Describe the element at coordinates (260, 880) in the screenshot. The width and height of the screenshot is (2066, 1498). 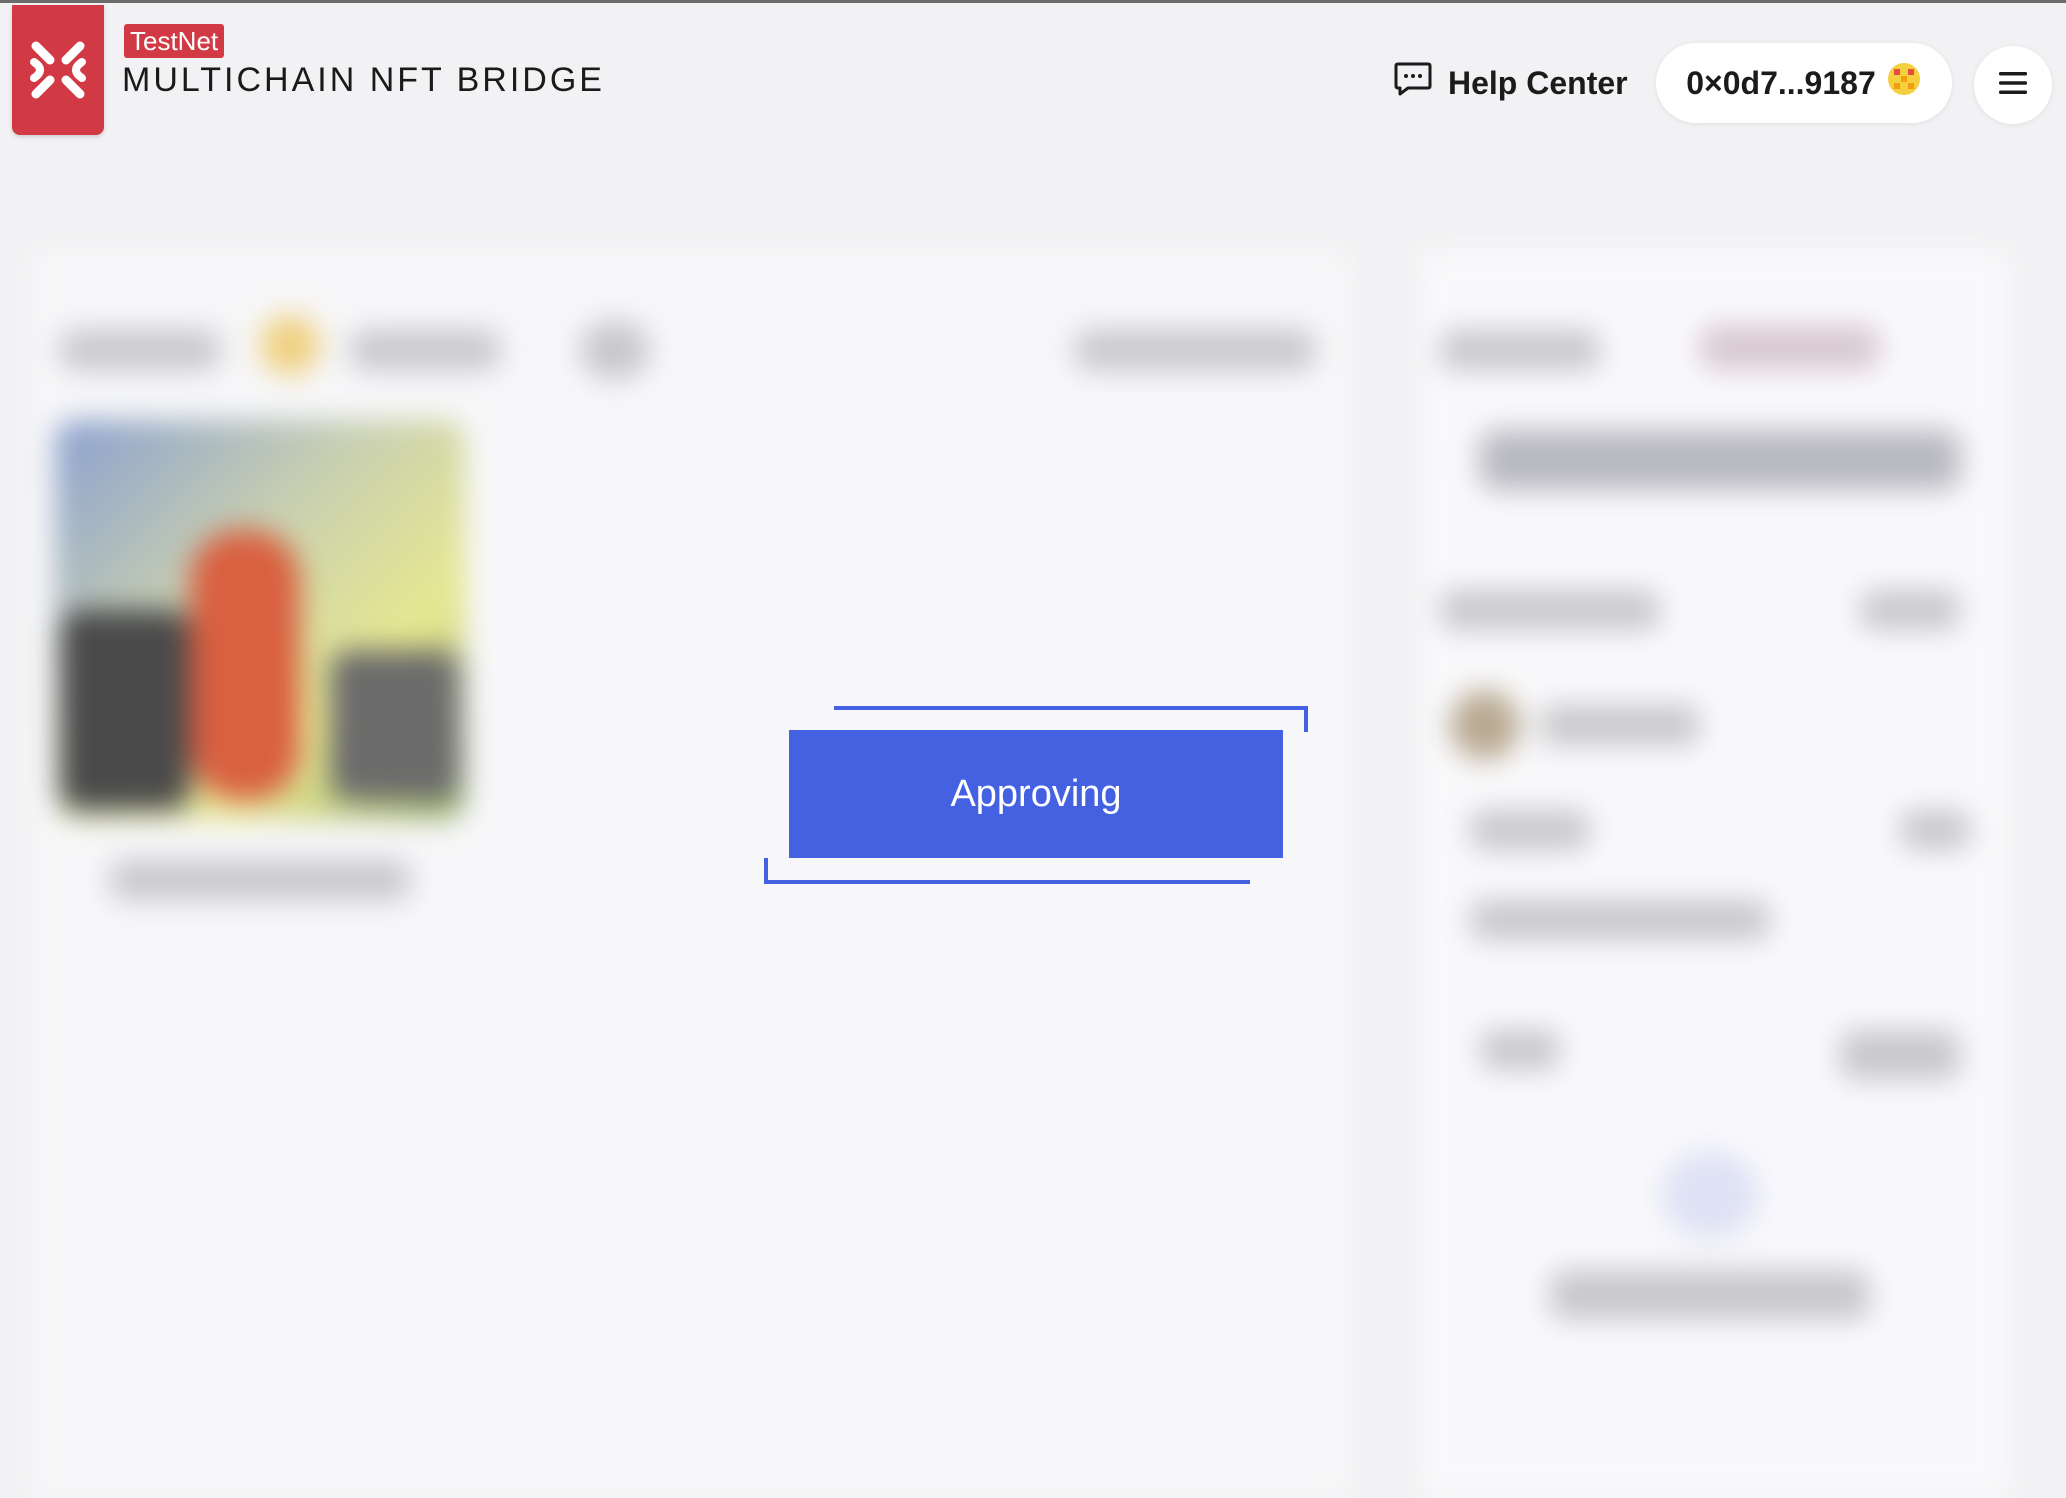
I see `blurred-nft-name` at that location.